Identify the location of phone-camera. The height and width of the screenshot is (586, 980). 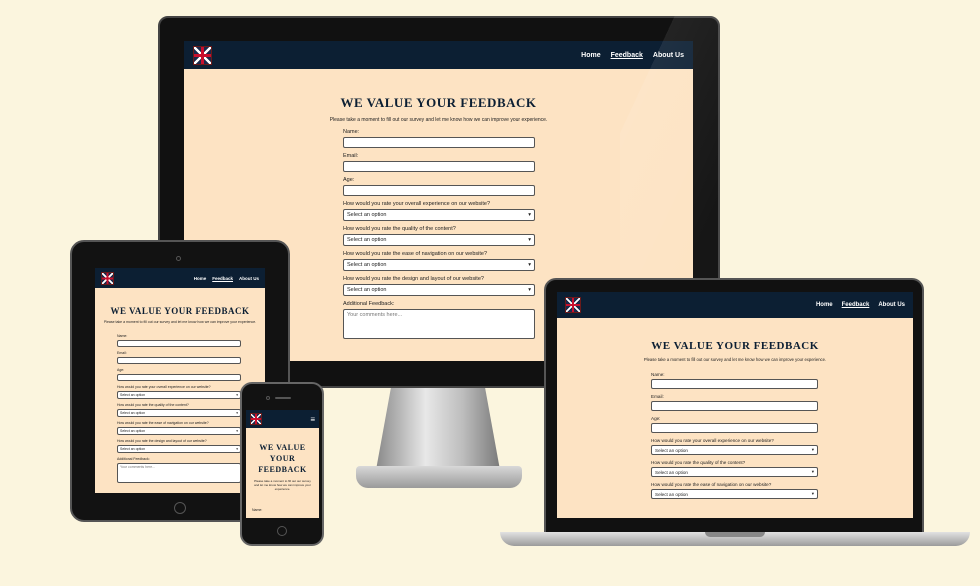
(268, 398).